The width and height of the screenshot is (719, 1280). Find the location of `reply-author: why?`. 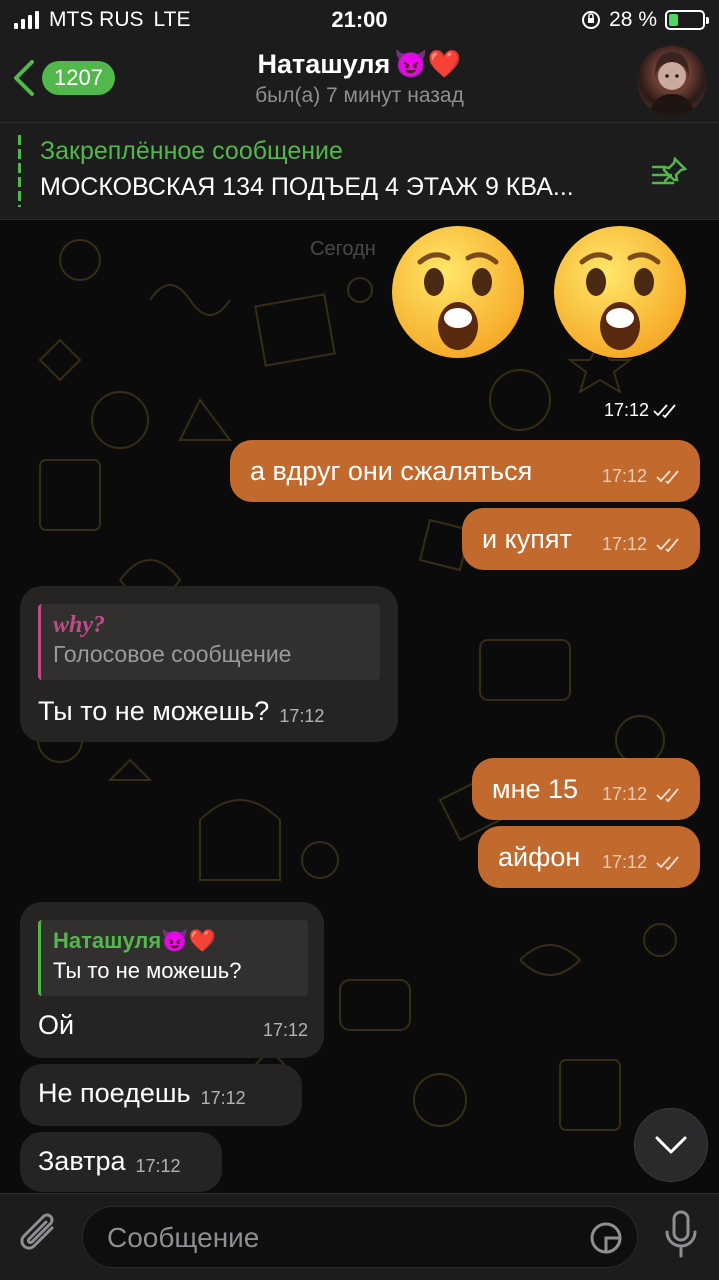

reply-author: why? is located at coordinates (79, 625).